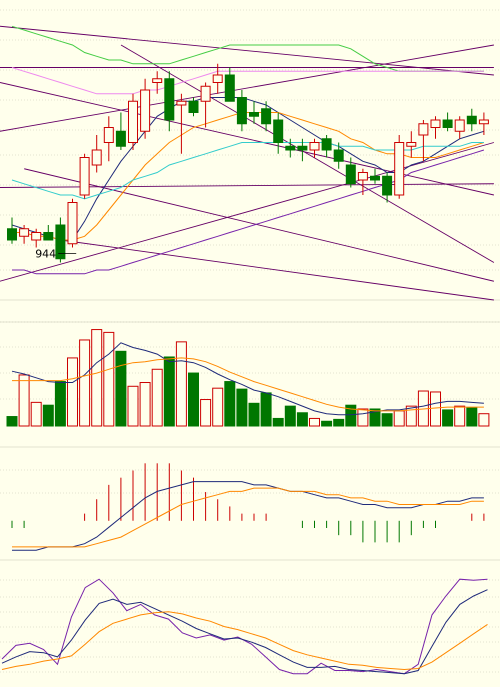 The image size is (500, 687). I want to click on kdj-panel, so click(244, 626).